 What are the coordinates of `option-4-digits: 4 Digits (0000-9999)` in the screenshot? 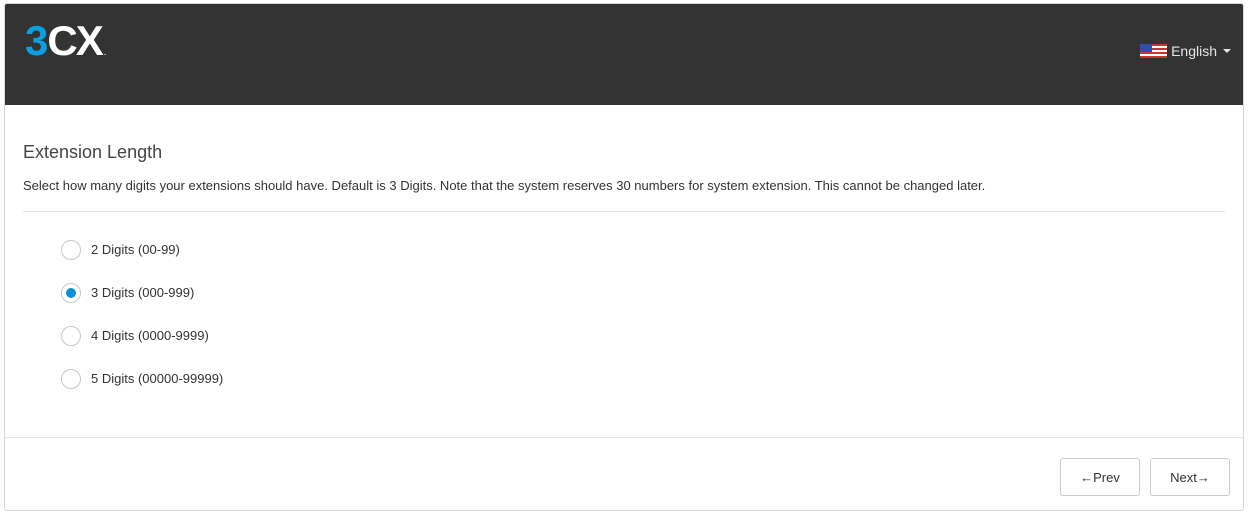 It's located at (643, 335).